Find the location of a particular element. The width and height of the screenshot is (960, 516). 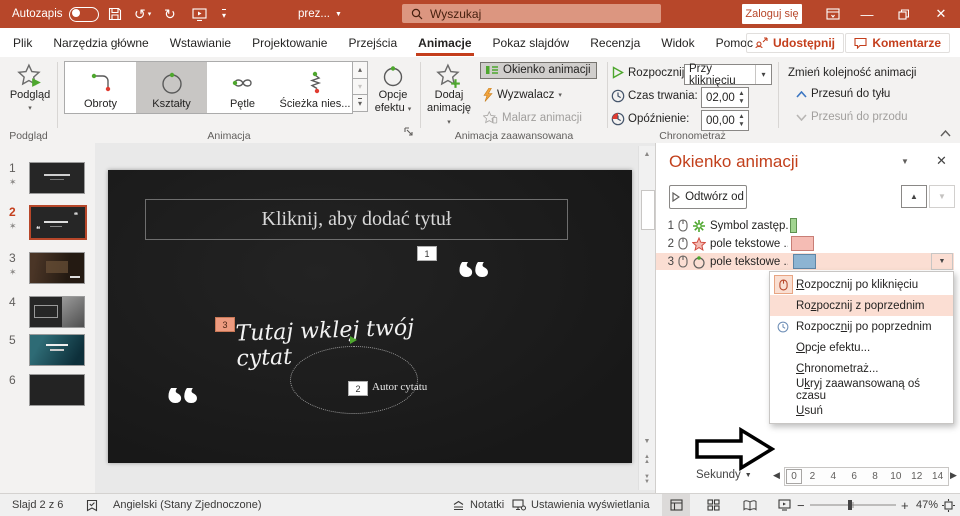

share-button: Udostępnij is located at coordinates (795, 42).